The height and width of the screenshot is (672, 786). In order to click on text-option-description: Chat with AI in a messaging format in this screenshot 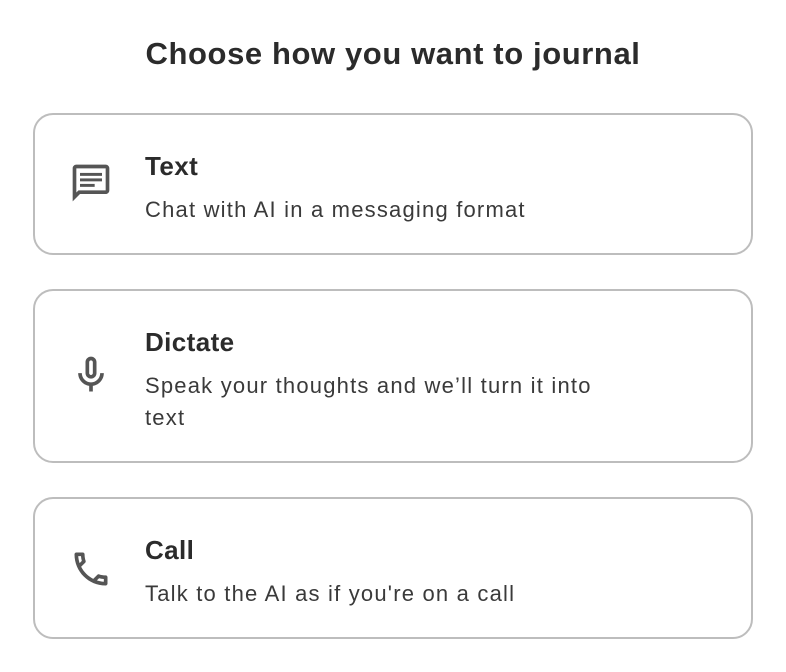, I will do `click(335, 209)`.